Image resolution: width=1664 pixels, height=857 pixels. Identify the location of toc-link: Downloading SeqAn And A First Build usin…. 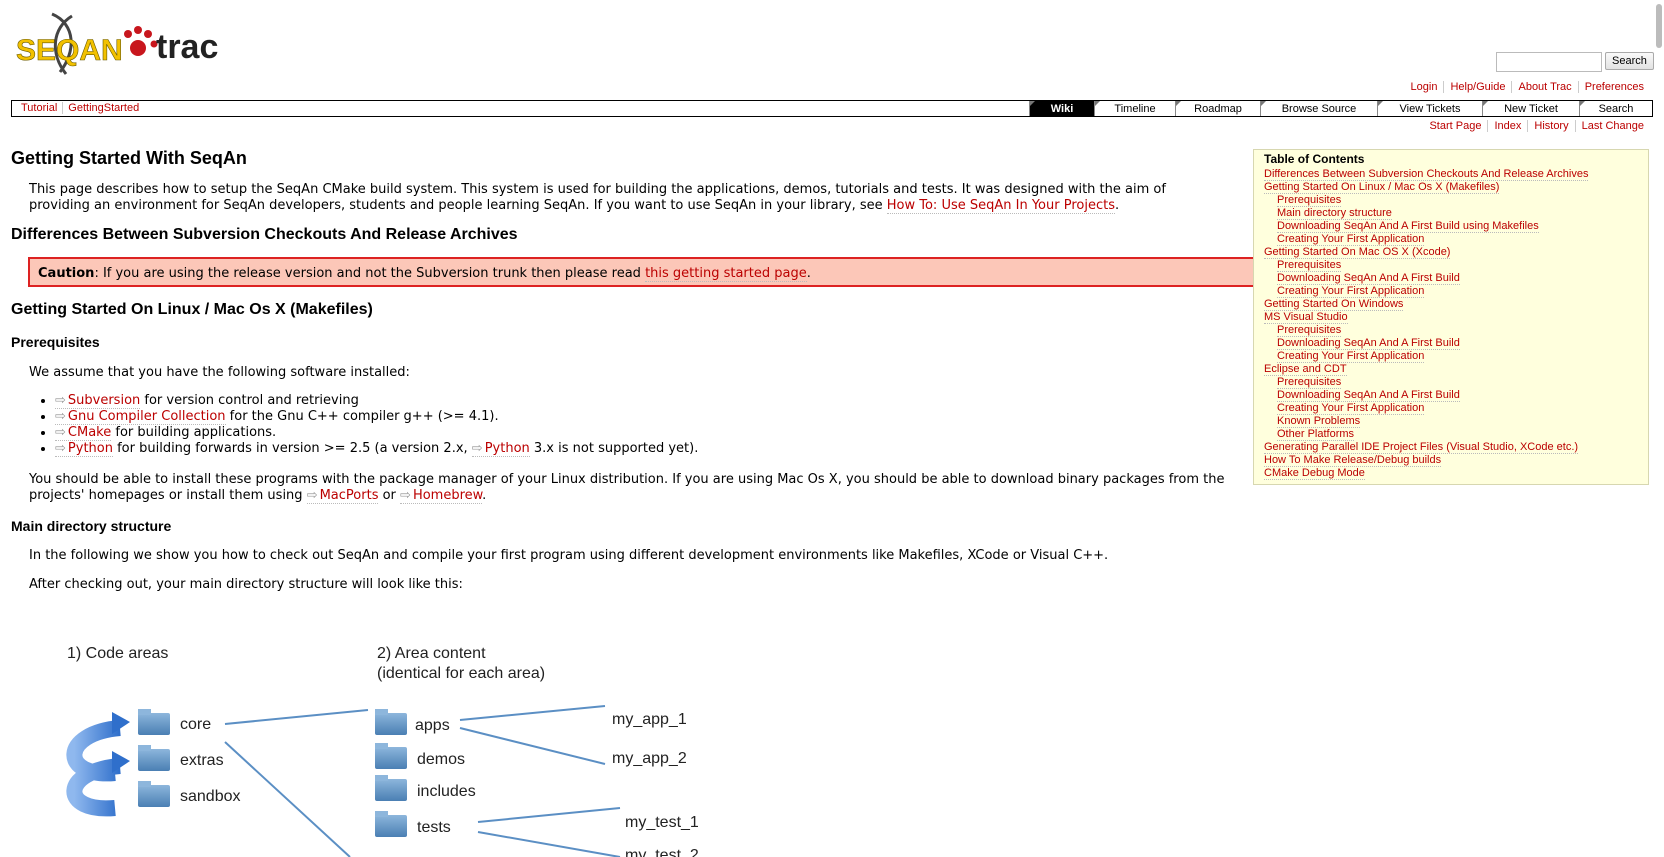
(1408, 226).